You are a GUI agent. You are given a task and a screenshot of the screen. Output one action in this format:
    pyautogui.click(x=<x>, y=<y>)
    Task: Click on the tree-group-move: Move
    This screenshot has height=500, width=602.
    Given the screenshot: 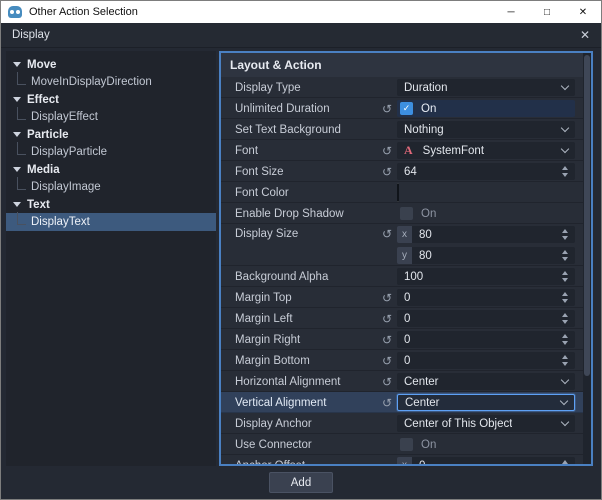 What is the action you would take?
    pyautogui.click(x=111, y=64)
    